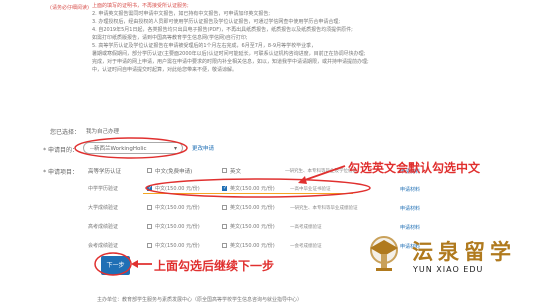 The image size is (553, 306). What do you see at coordinates (306, 246) in the screenshot?
I see `row-note: 一会考成绩验证` at bounding box center [306, 246].